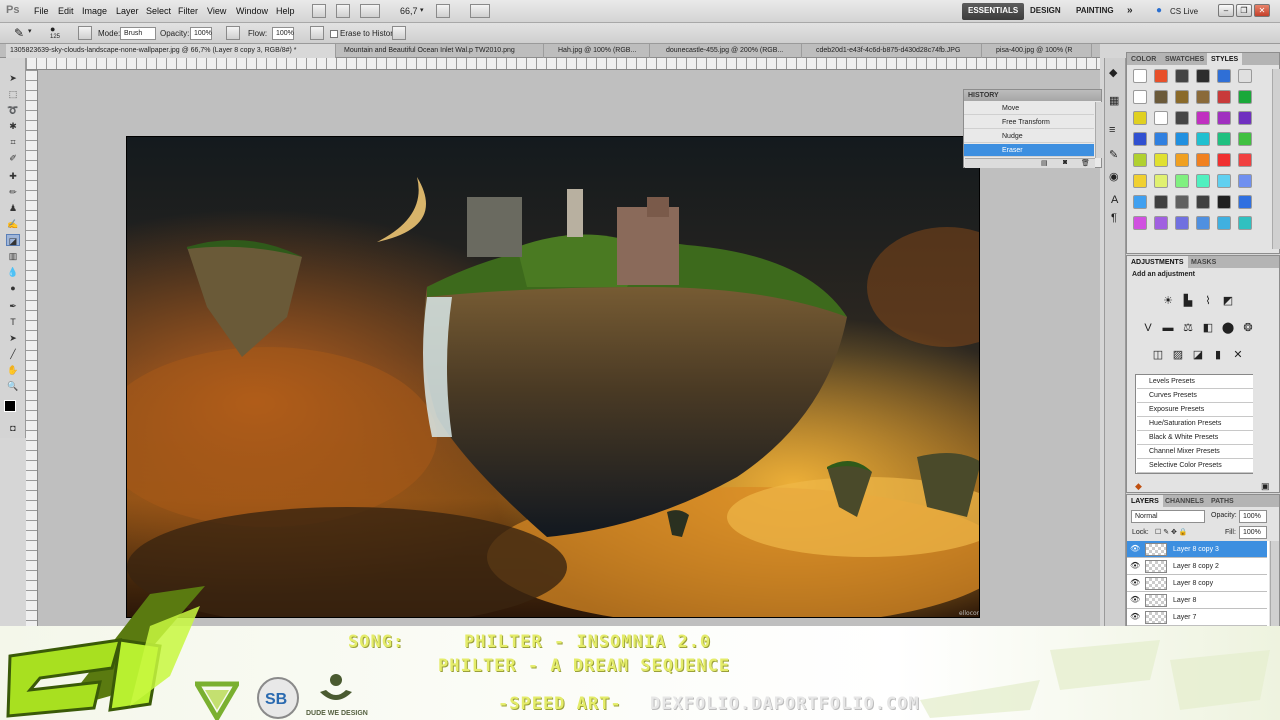 The width and height of the screenshot is (1280, 720). What do you see at coordinates (13, 256) in the screenshot?
I see `gradient-tool-icon: ▥` at bounding box center [13, 256].